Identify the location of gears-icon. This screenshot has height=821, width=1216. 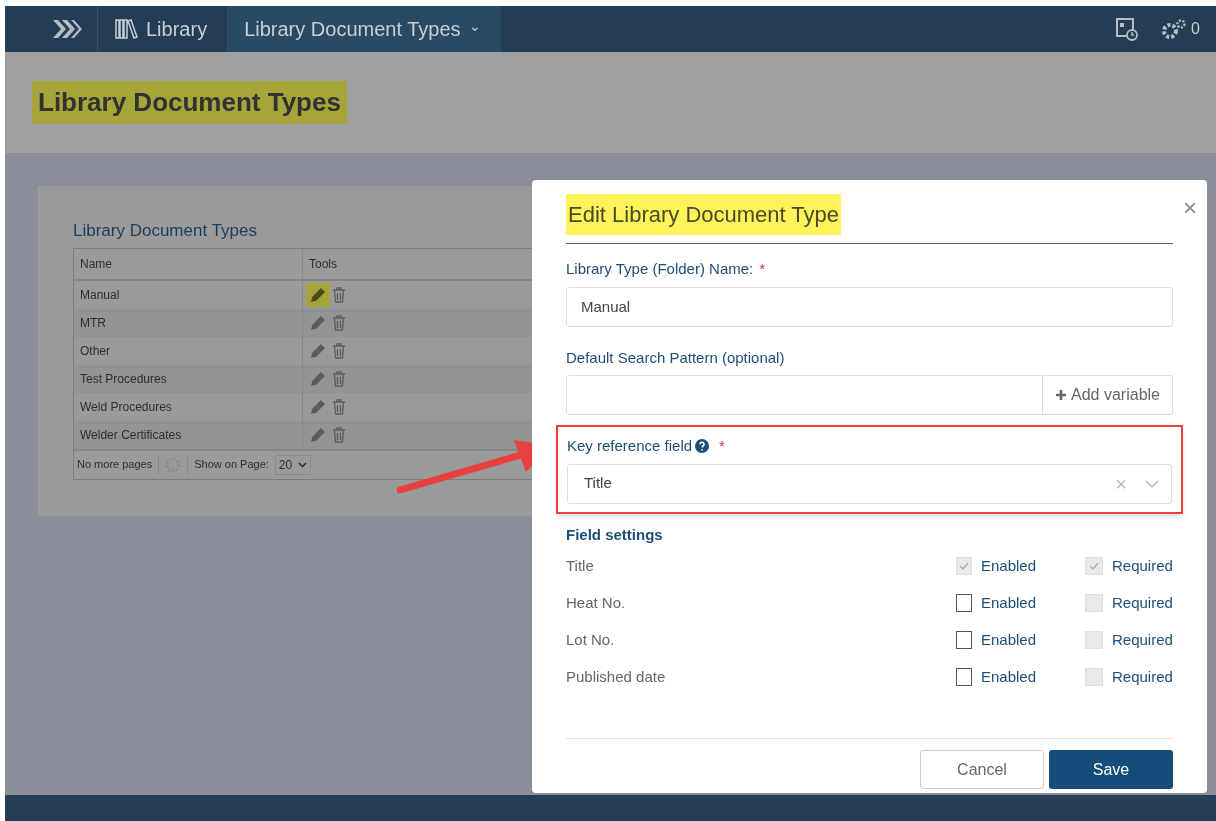
(1174, 29).